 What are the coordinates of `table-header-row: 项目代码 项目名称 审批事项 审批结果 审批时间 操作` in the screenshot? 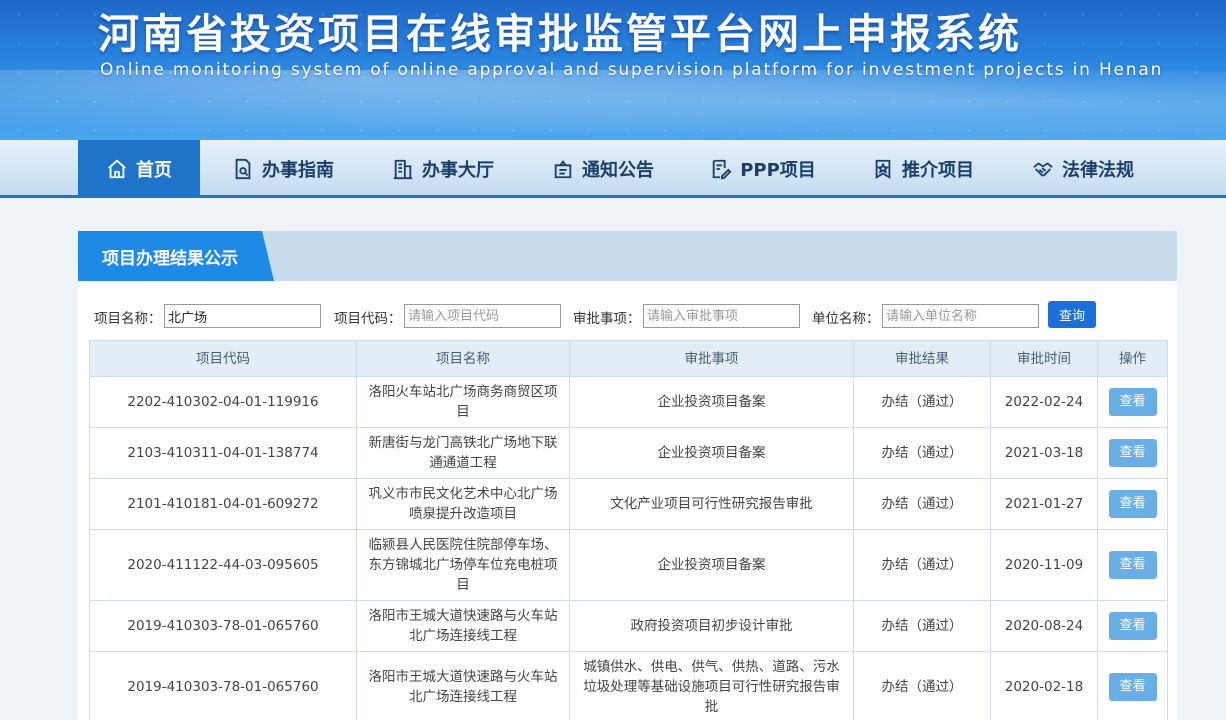 It's located at (628, 358).